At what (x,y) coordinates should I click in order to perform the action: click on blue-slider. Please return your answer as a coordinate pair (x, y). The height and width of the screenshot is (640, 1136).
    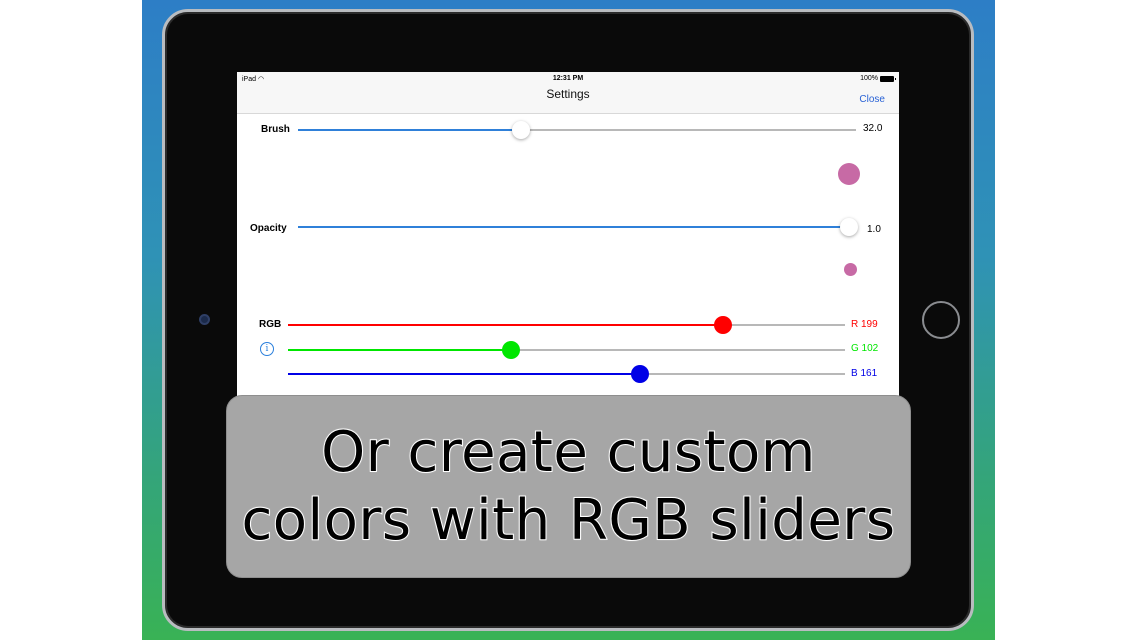
    Looking at the image, I should click on (566, 374).